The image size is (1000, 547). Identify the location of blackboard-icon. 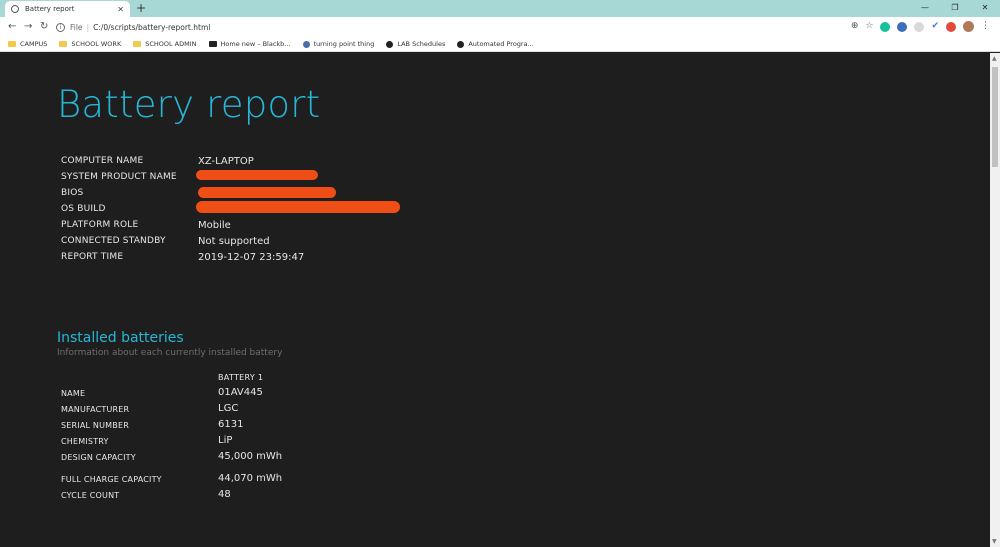
(212, 44).